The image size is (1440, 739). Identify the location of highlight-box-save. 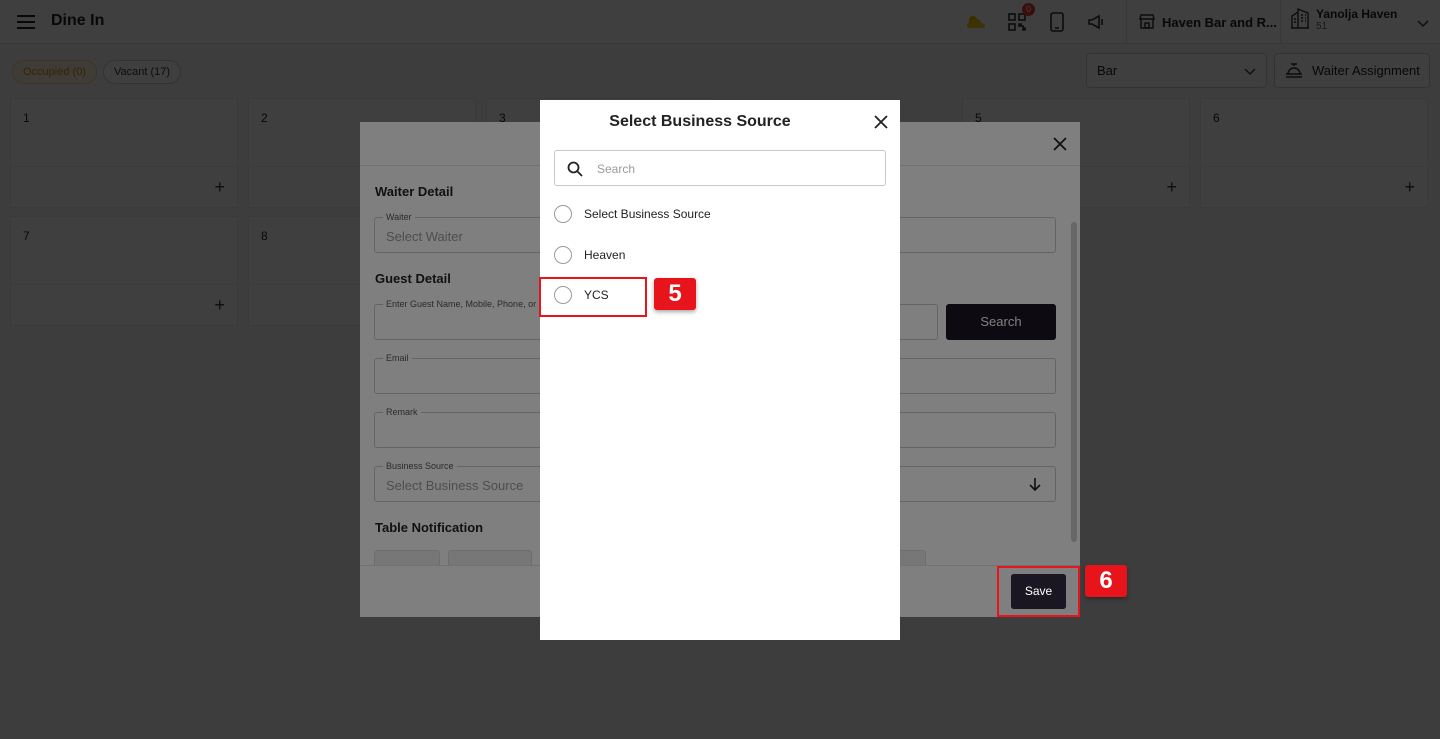
(1038, 591).